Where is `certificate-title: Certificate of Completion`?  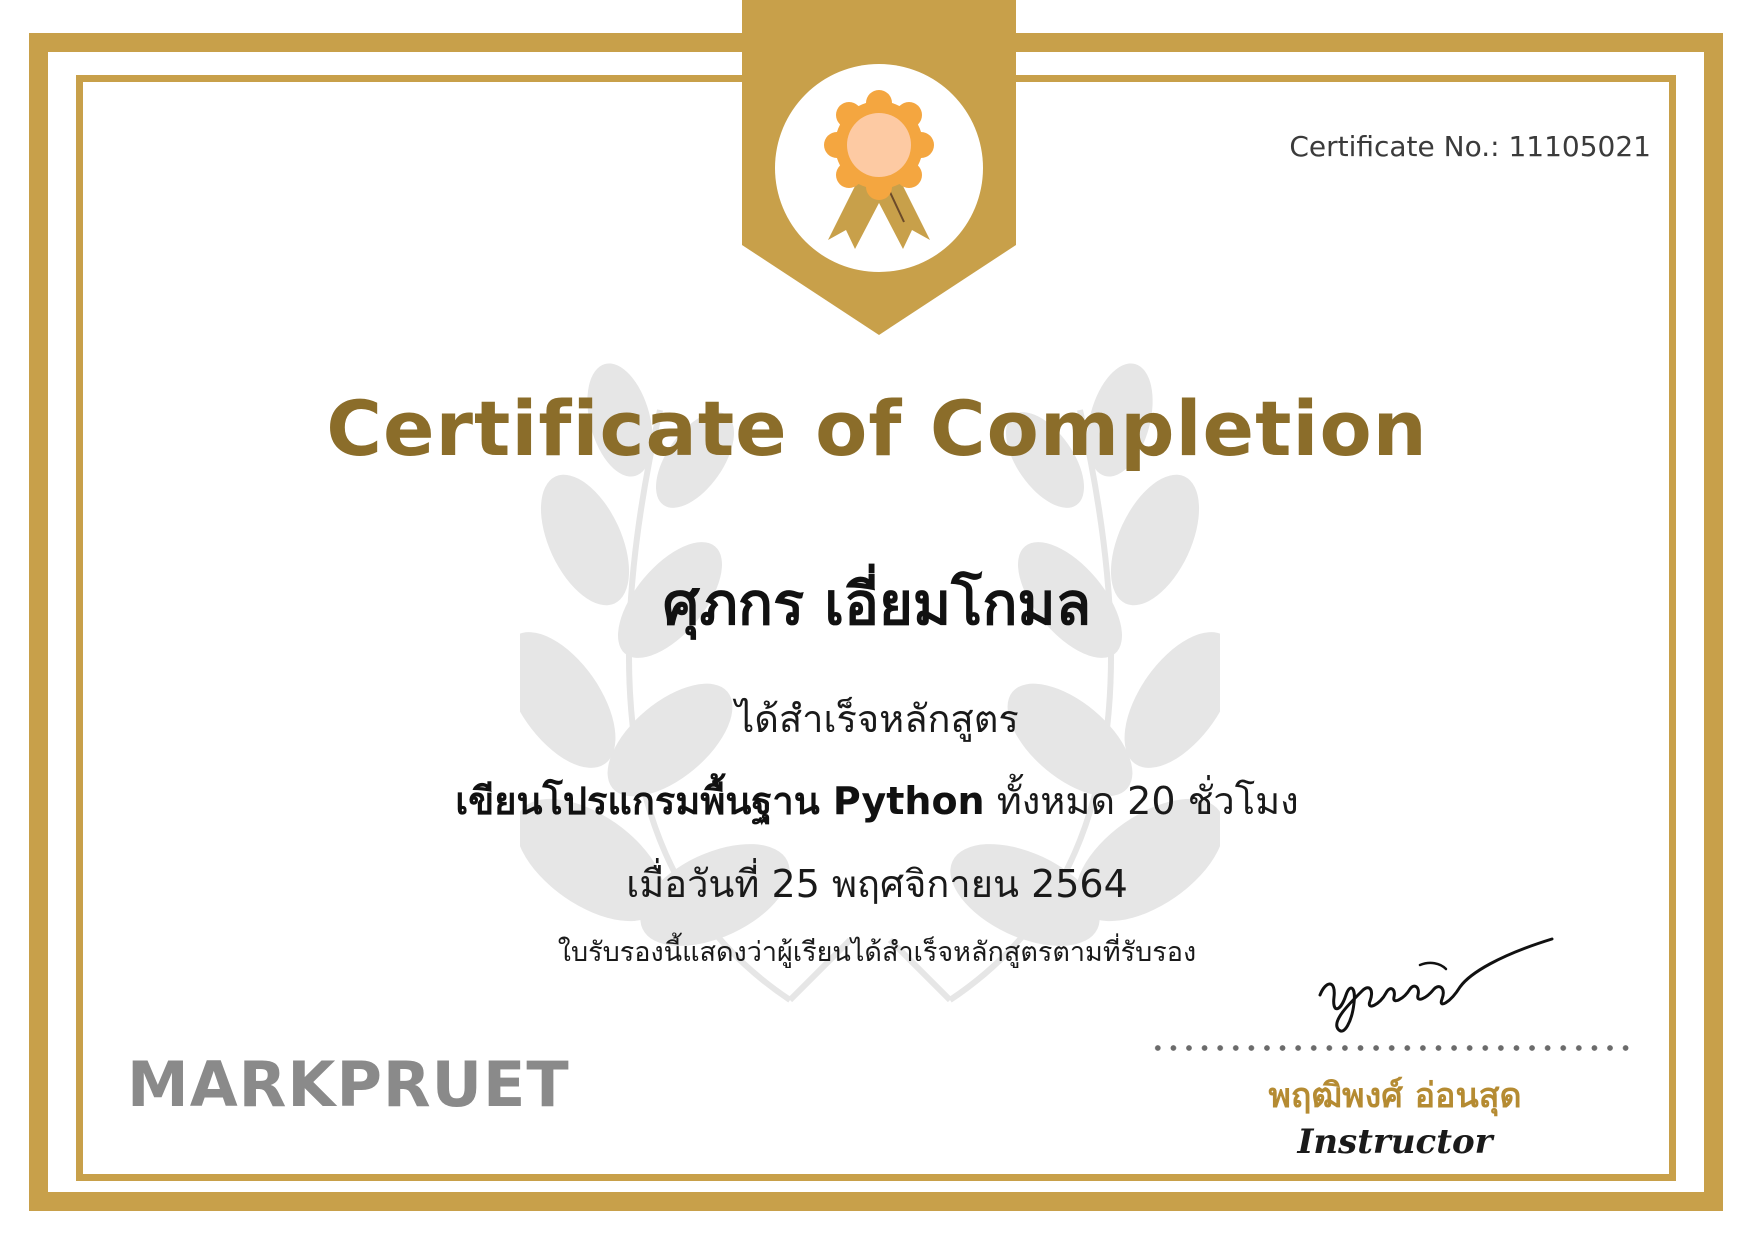 certificate-title: Certificate of Completion is located at coordinates (877, 428).